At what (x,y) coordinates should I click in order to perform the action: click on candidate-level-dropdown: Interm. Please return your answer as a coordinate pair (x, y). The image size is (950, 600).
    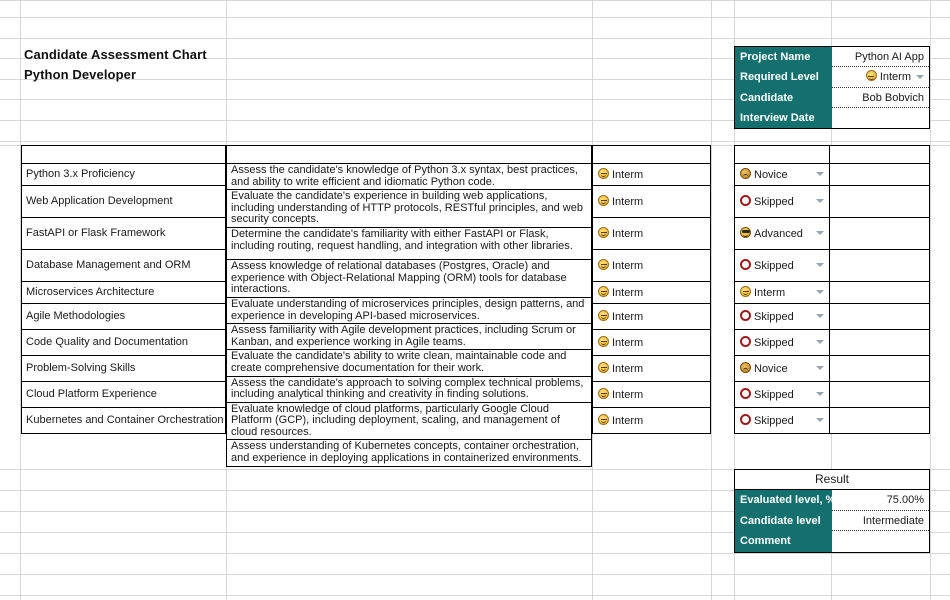
    Looking at the image, I should click on (782, 292).